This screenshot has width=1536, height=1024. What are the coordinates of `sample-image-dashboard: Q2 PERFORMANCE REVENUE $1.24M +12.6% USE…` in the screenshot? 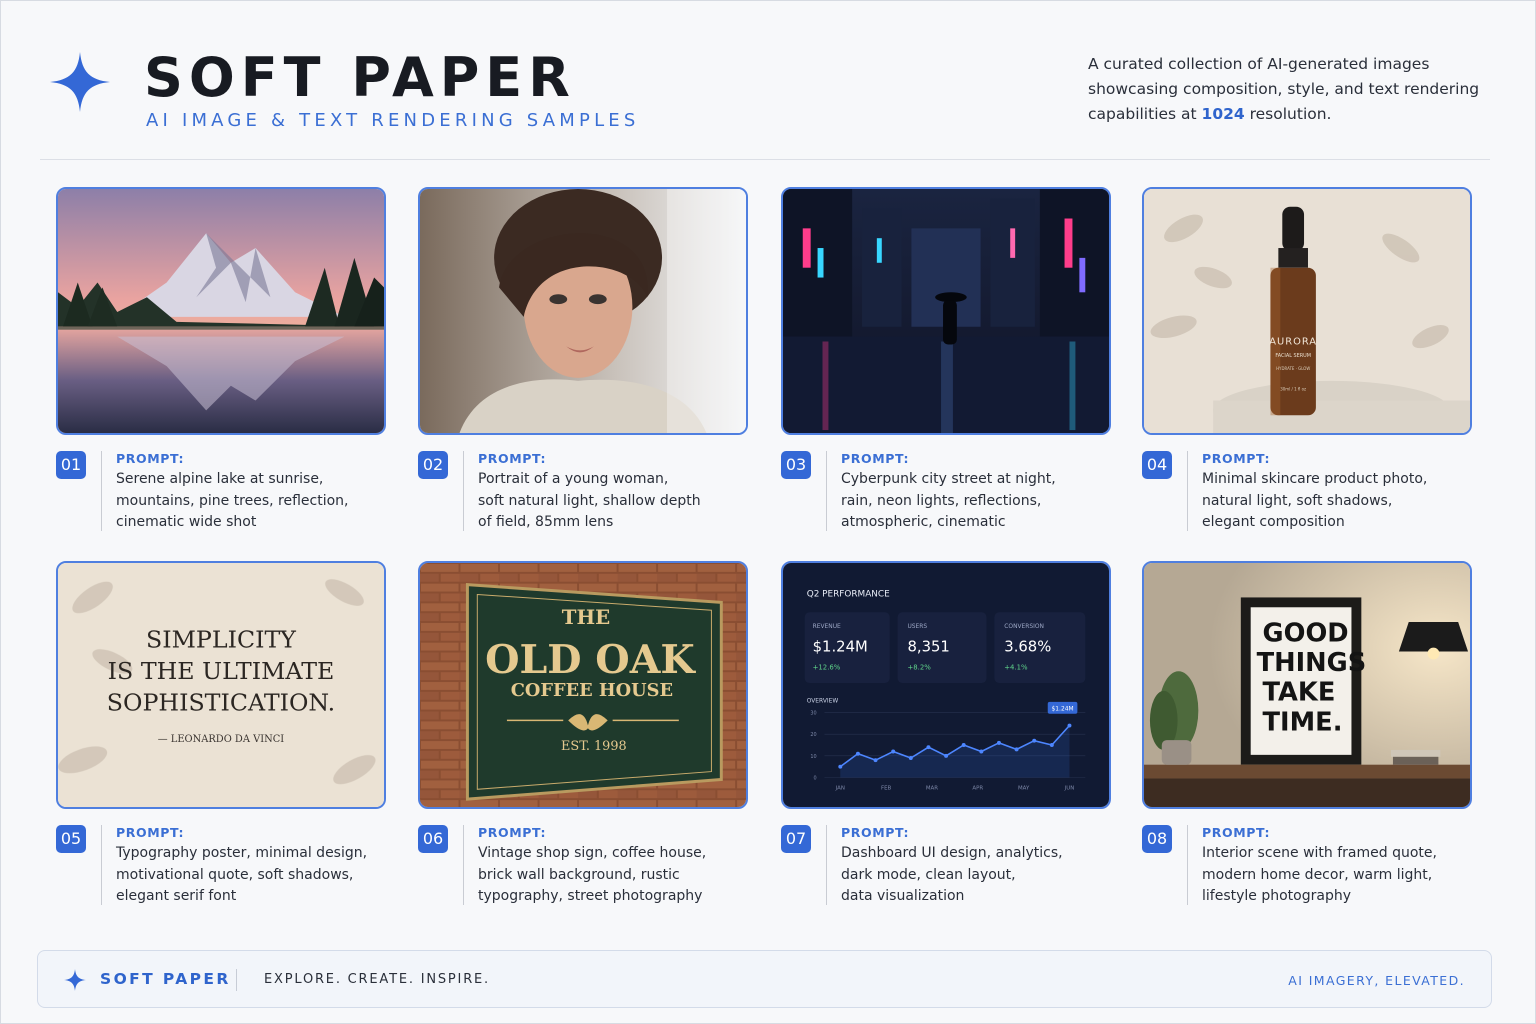 It's located at (946, 685).